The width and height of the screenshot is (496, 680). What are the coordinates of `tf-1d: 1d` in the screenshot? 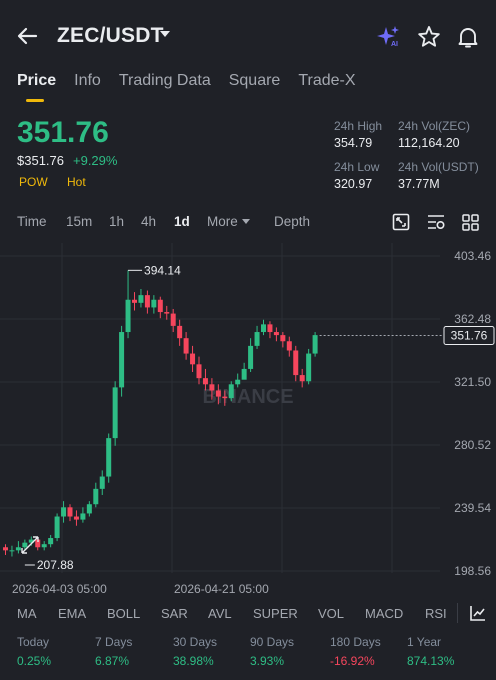 It's located at (182, 221).